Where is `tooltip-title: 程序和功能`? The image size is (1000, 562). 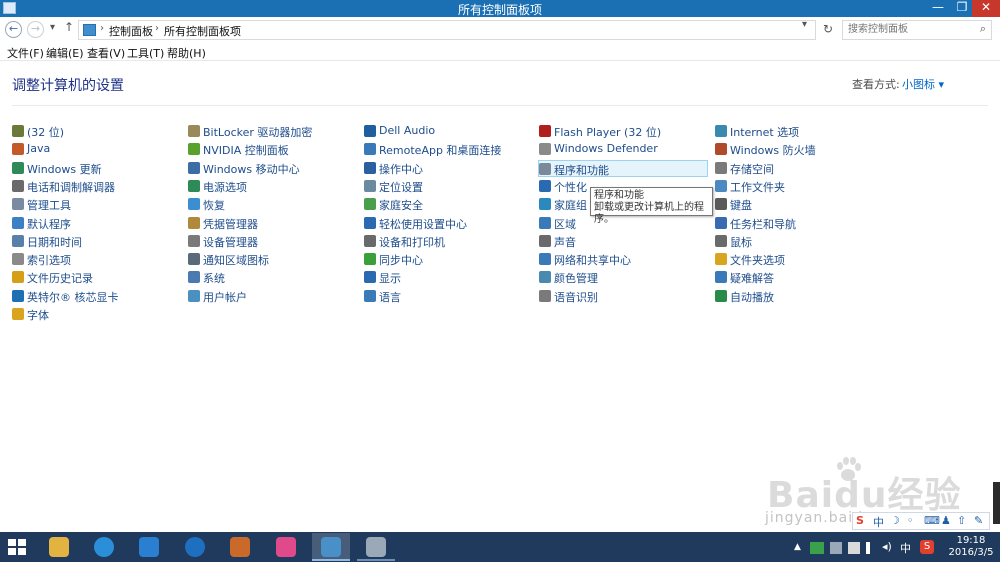
tooltip-title: 程序和功能 is located at coordinates (619, 195).